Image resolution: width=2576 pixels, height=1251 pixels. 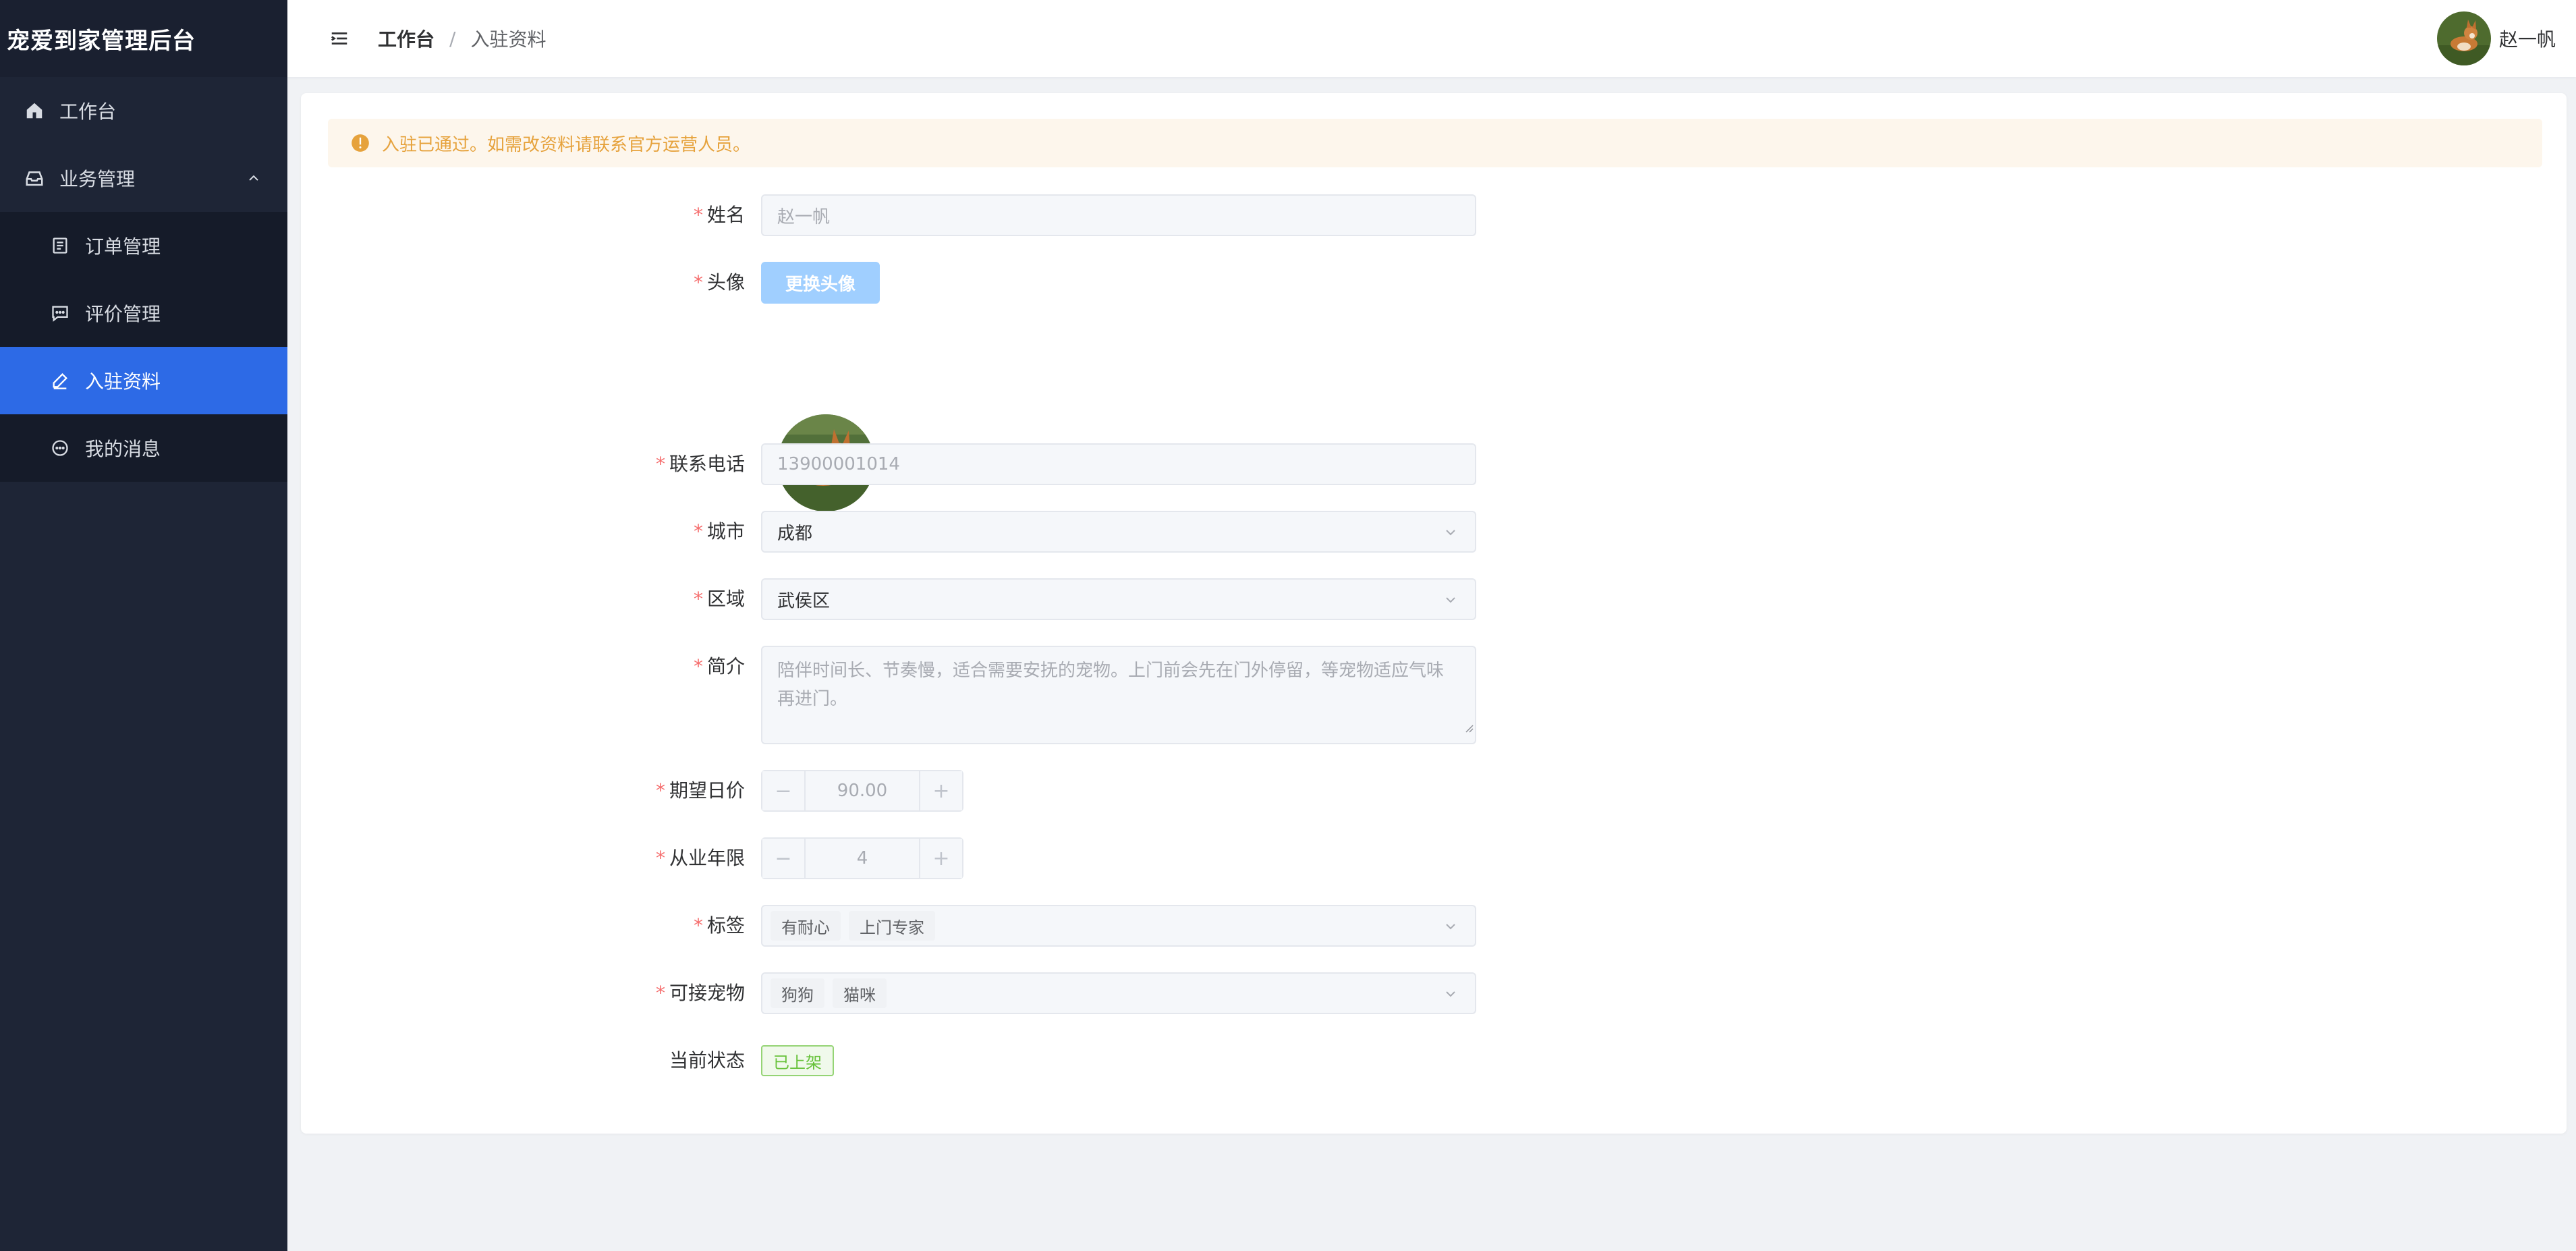 What do you see at coordinates (1118, 215) in the screenshot?
I see `name-input: 赵一帆` at bounding box center [1118, 215].